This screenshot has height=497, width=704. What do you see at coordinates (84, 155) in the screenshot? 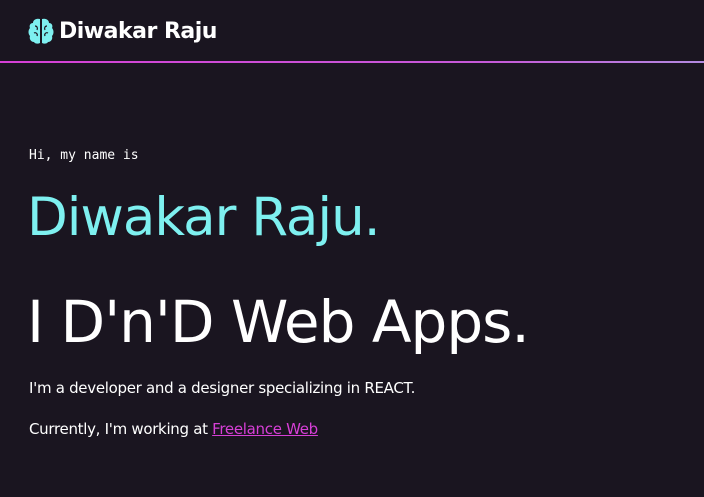
I see `greeting-text: Hi, my name is` at bounding box center [84, 155].